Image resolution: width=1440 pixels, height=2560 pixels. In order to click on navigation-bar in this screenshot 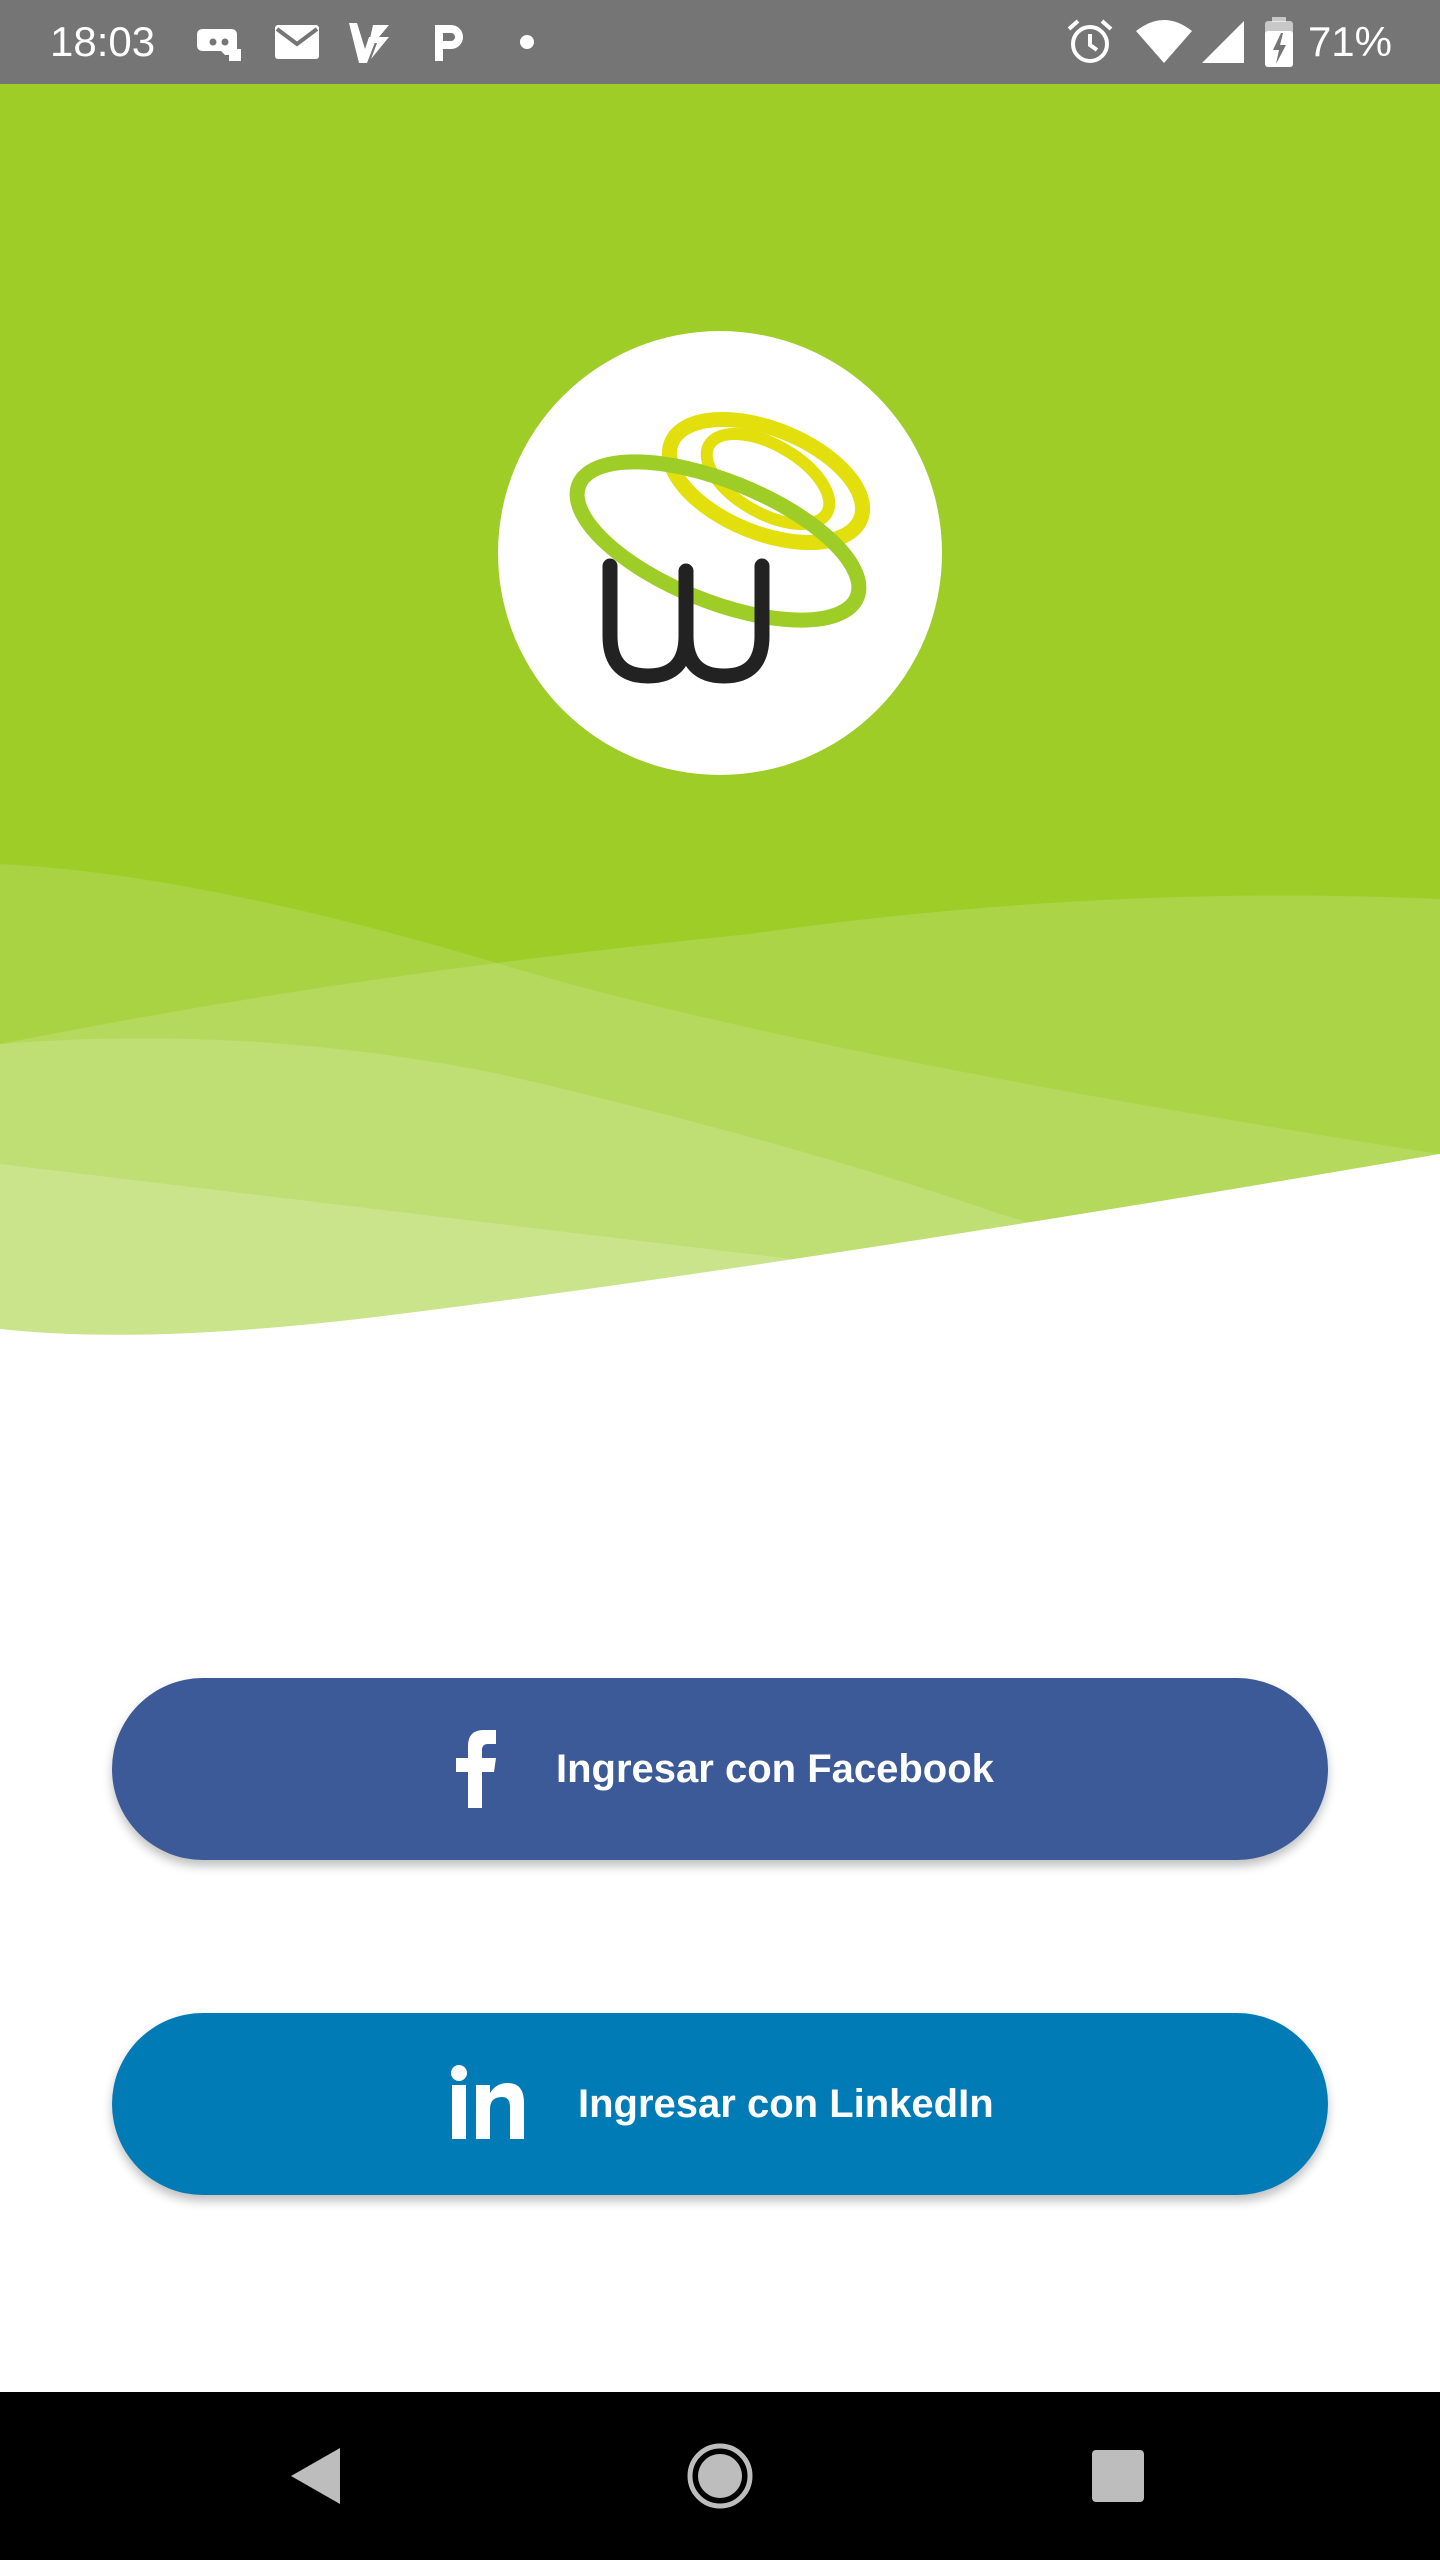, I will do `click(720, 2476)`.